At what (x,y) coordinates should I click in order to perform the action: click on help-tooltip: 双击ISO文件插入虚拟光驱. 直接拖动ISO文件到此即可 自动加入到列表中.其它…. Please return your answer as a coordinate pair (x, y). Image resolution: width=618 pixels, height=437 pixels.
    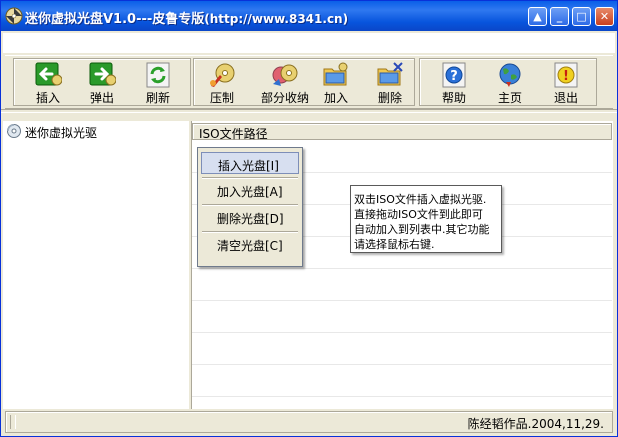
    Looking at the image, I should click on (426, 219).